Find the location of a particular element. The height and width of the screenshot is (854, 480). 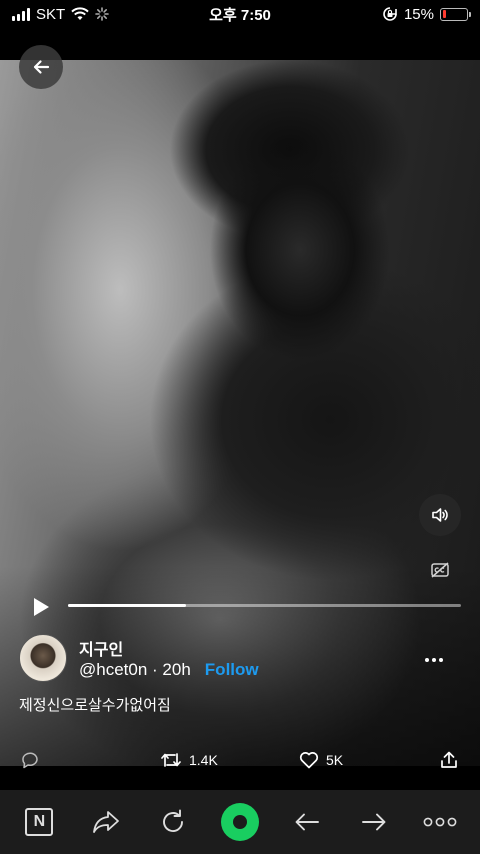

more-menu-button is located at coordinates (440, 822).